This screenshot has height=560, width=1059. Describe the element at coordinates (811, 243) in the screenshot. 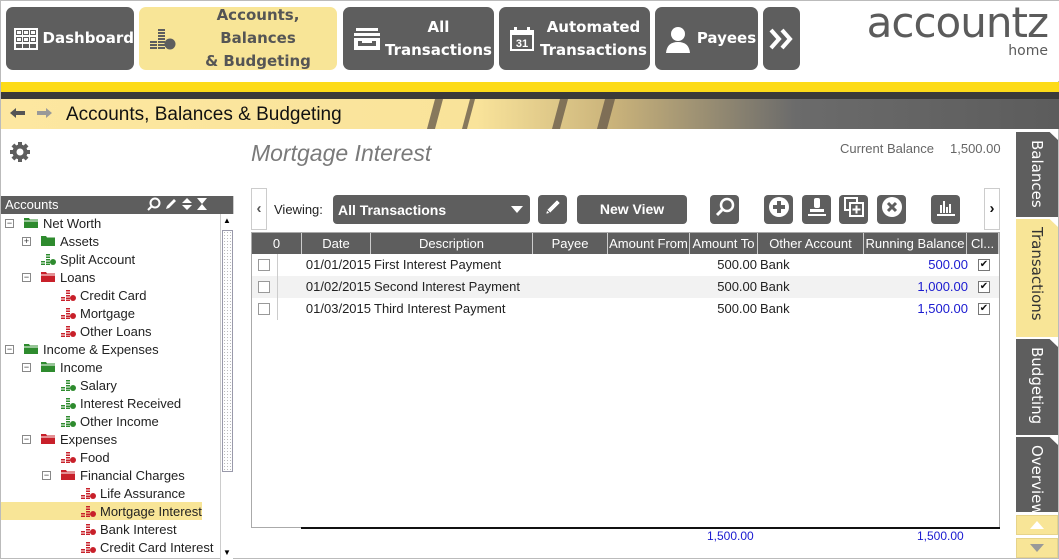

I see `column-header: Other Account` at that location.